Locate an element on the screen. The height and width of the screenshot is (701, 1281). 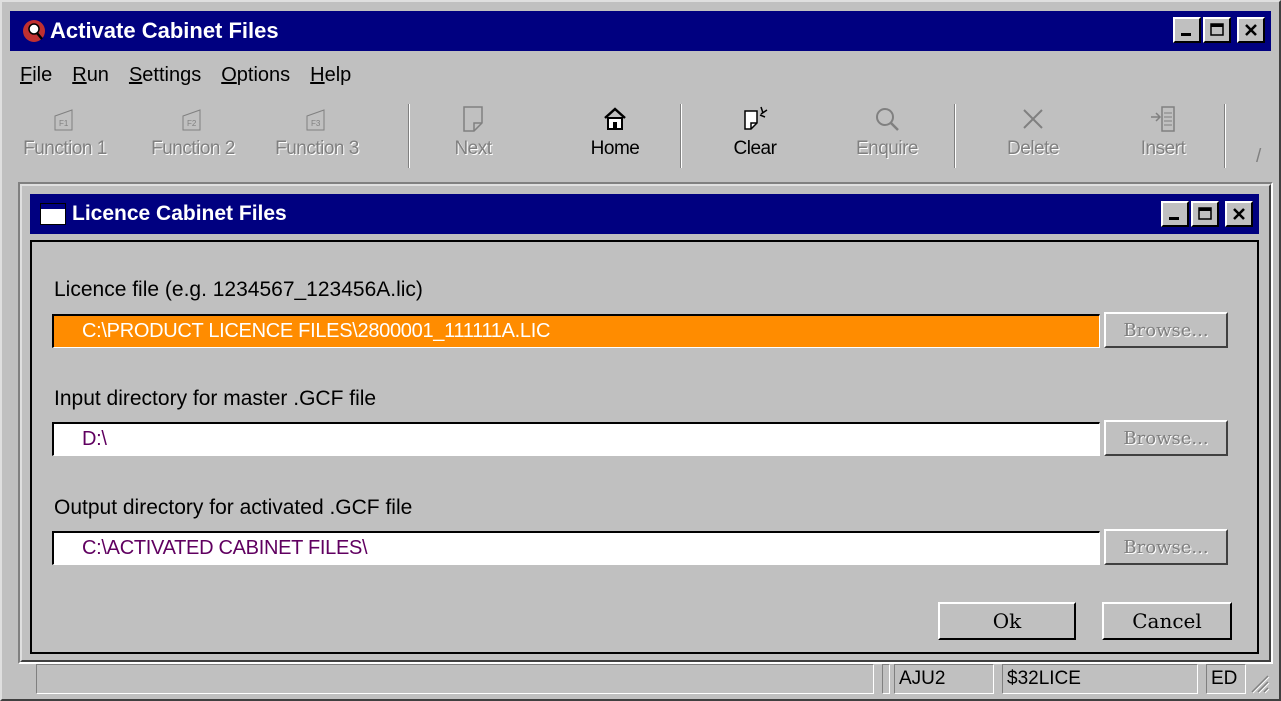
status-pane-program: $32LICE is located at coordinates (1100, 679).